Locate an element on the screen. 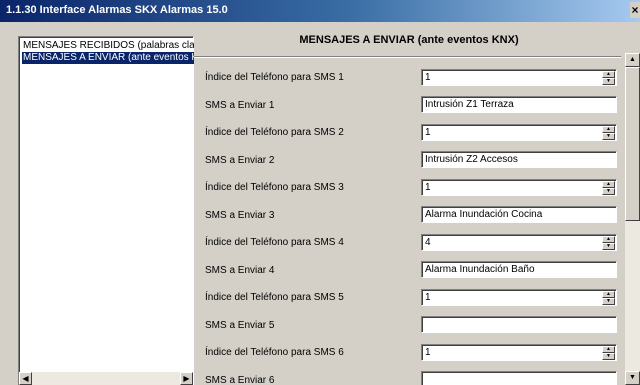 This screenshot has height=385, width=640. sms-enviar-1-input: Intrusión Z1 Terraza is located at coordinates (519, 104).